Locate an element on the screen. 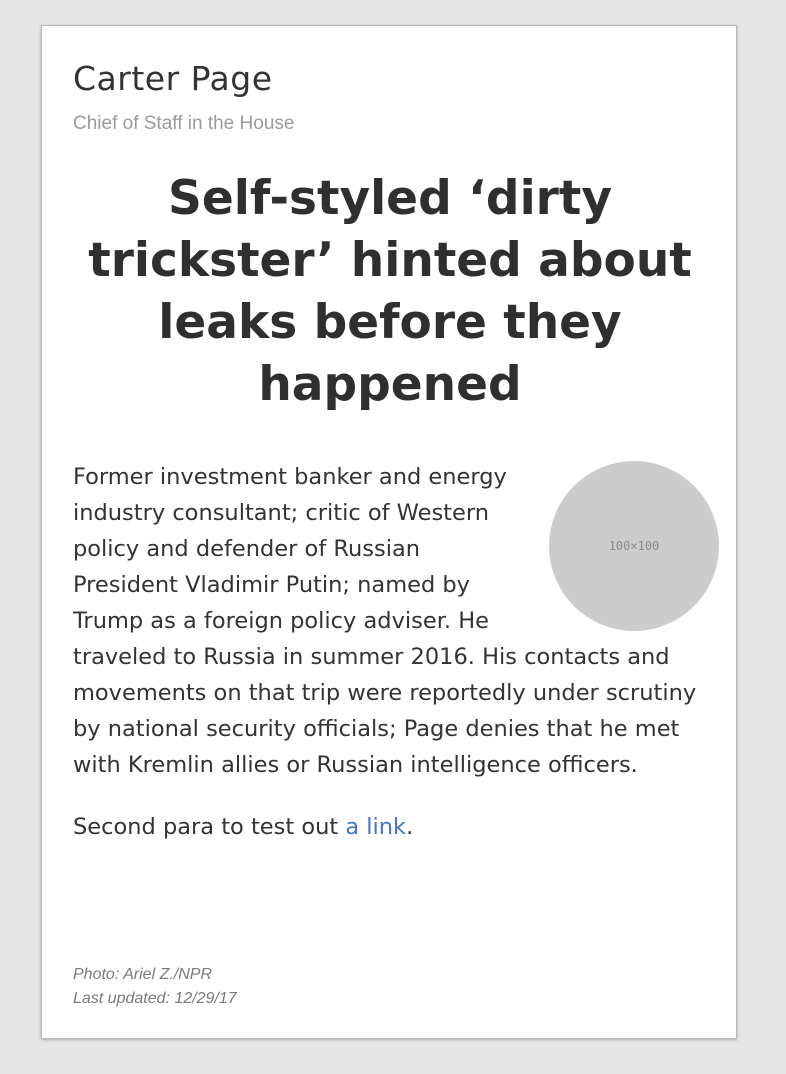  photo-placeholder: 100×100 is located at coordinates (634, 546).